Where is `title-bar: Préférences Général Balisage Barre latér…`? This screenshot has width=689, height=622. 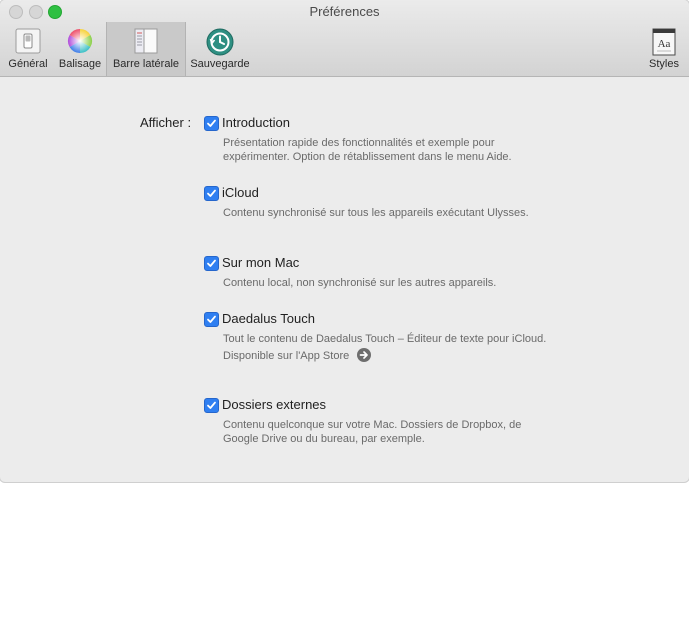 title-bar: Préférences Général Balisage Barre latér… is located at coordinates (344, 38).